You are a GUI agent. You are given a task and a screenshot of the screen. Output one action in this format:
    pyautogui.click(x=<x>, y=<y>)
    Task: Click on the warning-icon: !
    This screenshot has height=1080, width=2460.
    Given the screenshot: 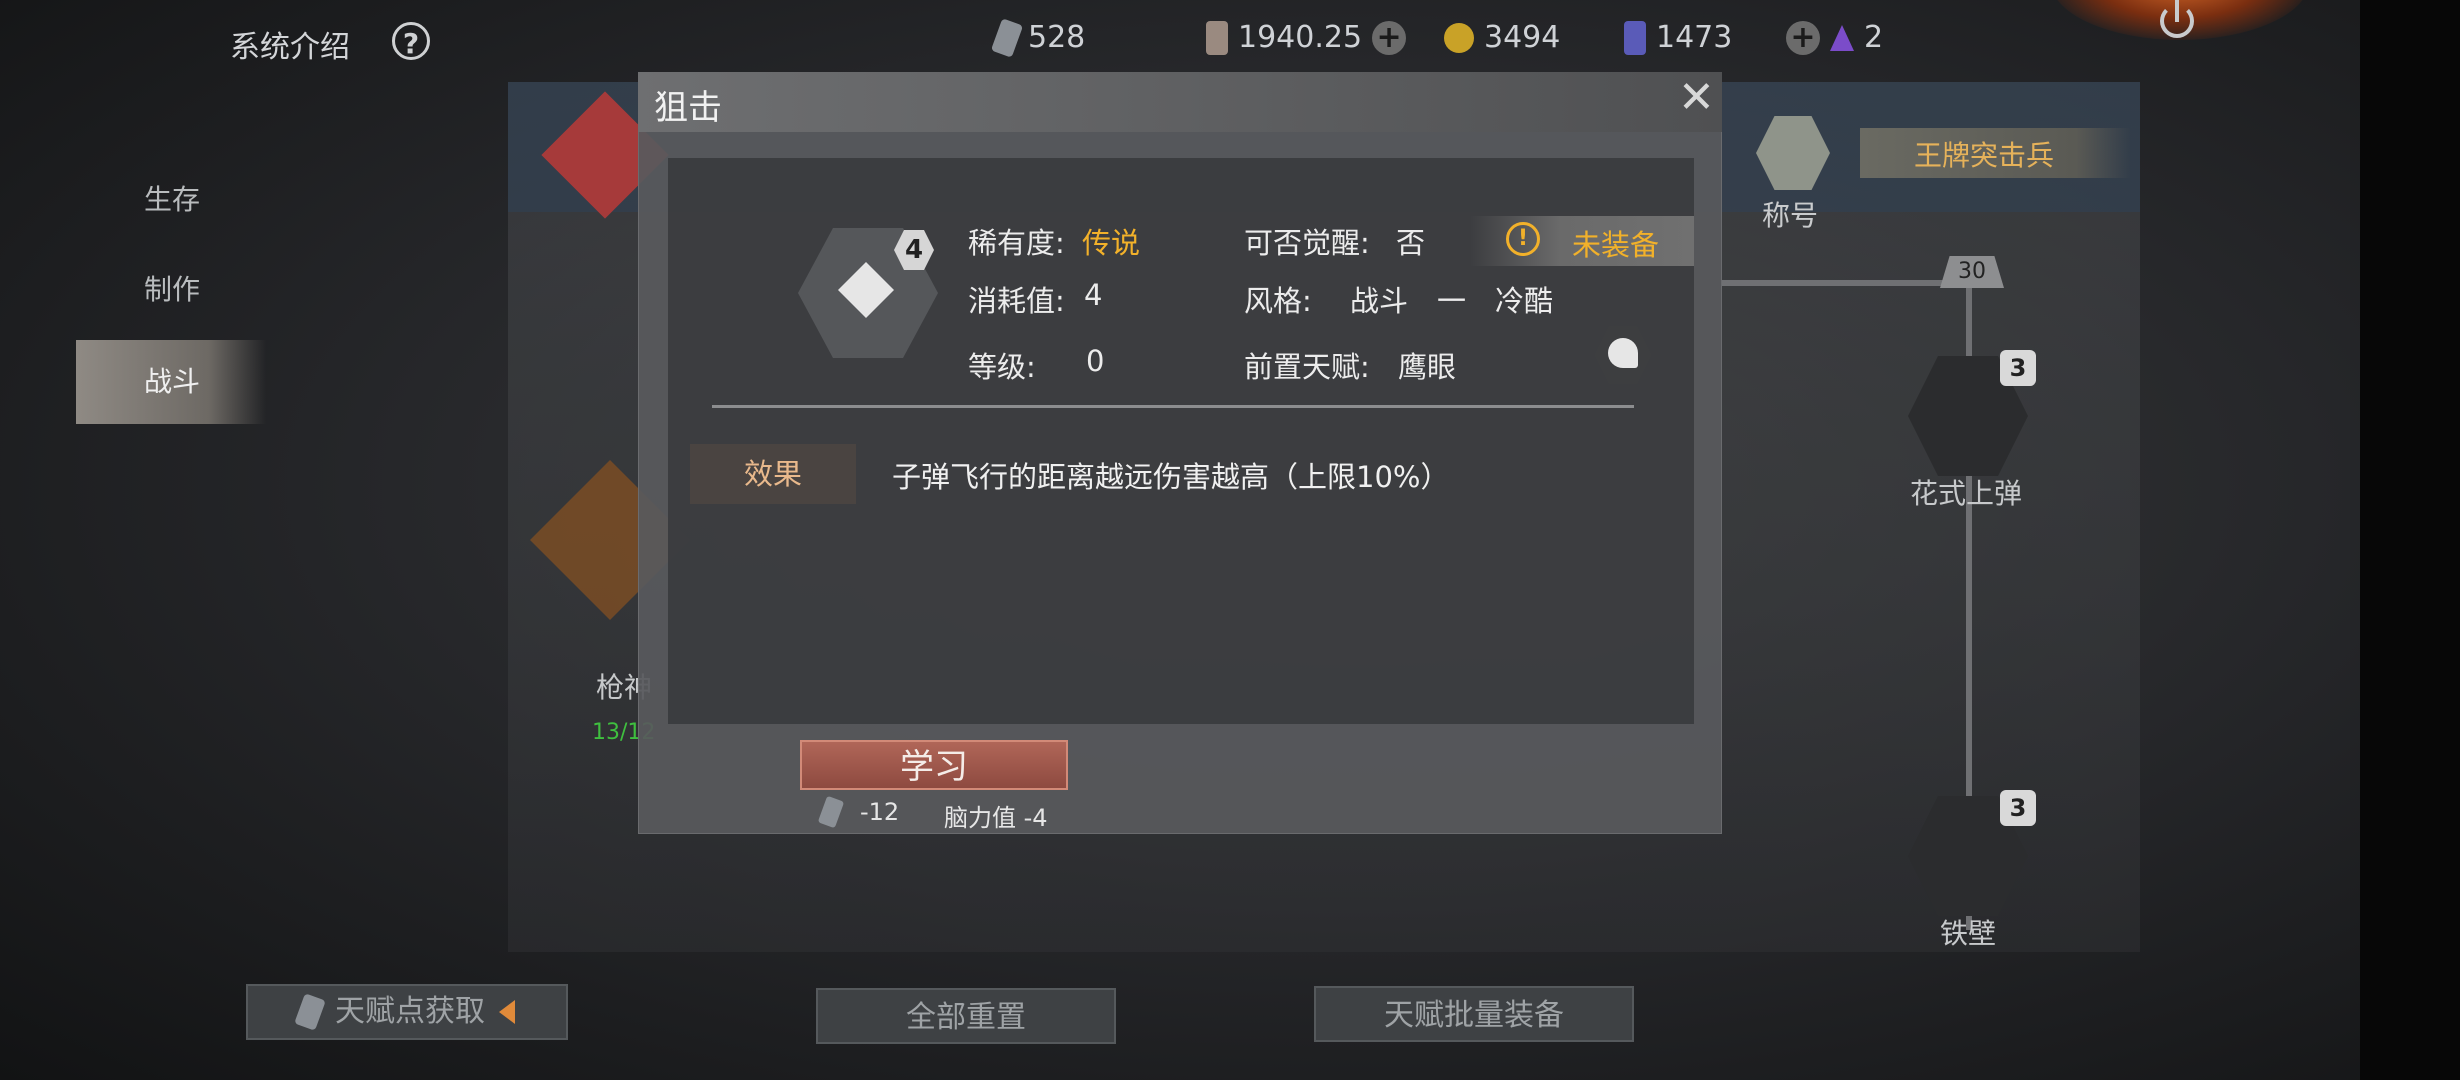 What is the action you would take?
    pyautogui.click(x=1523, y=239)
    